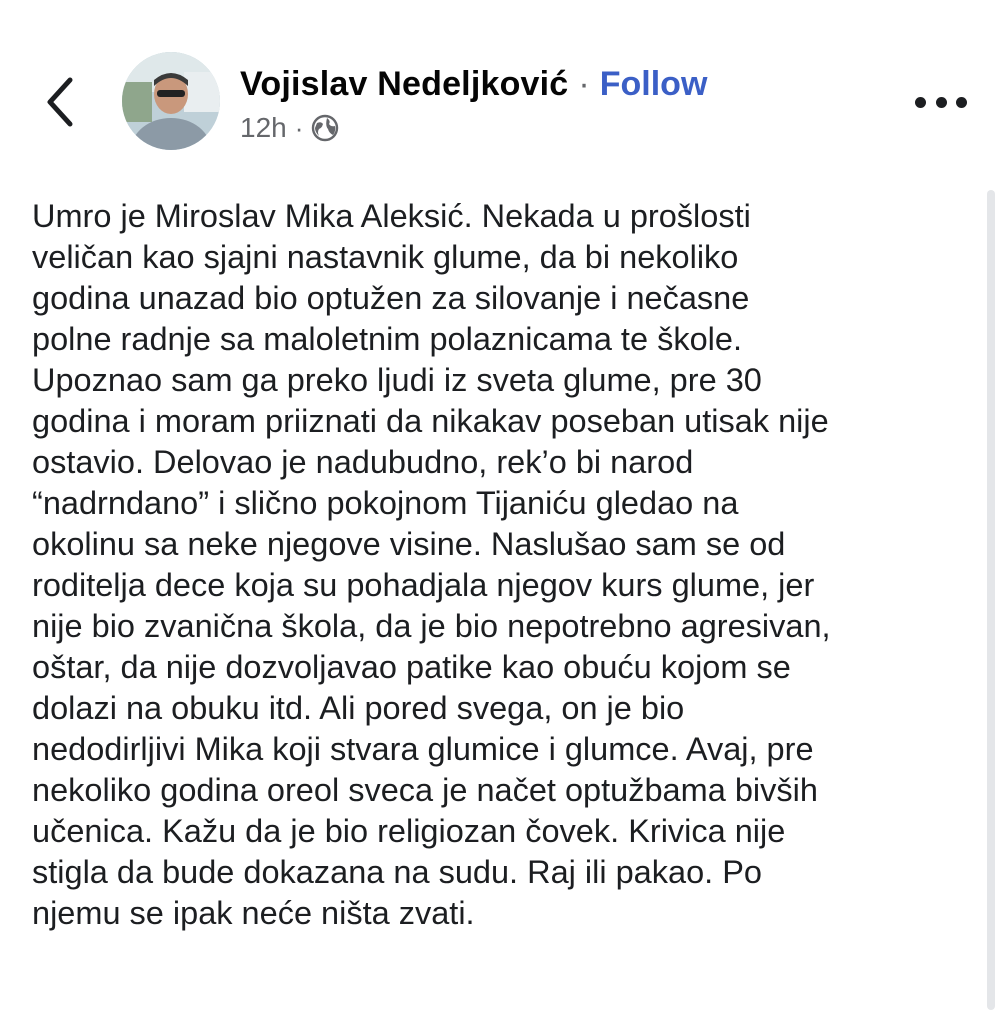 Image resolution: width=1000 pixels, height=1014 pixels. What do you see at coordinates (60, 102) in the screenshot?
I see `chevron-left-icon` at bounding box center [60, 102].